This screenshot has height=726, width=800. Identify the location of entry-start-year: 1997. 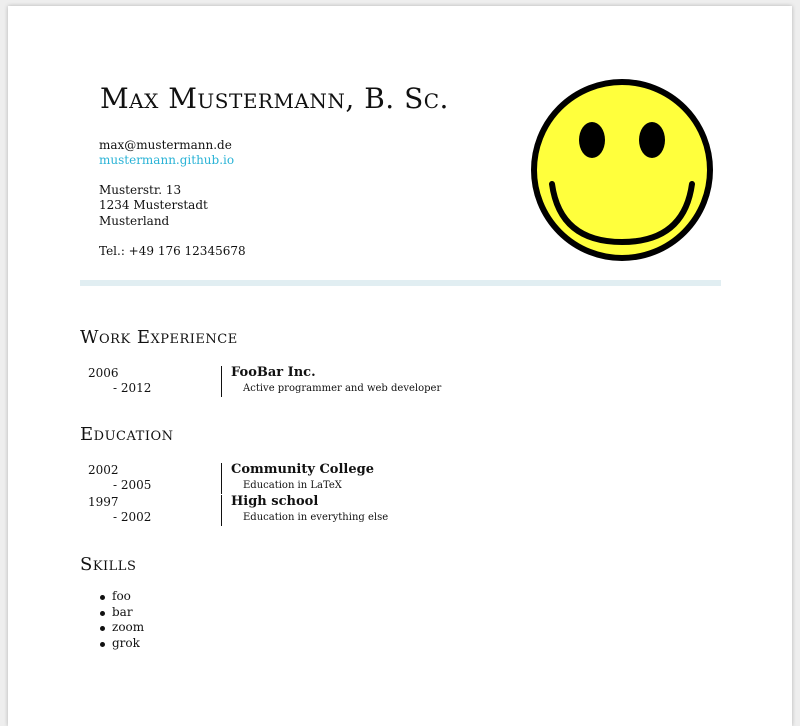
(103, 502).